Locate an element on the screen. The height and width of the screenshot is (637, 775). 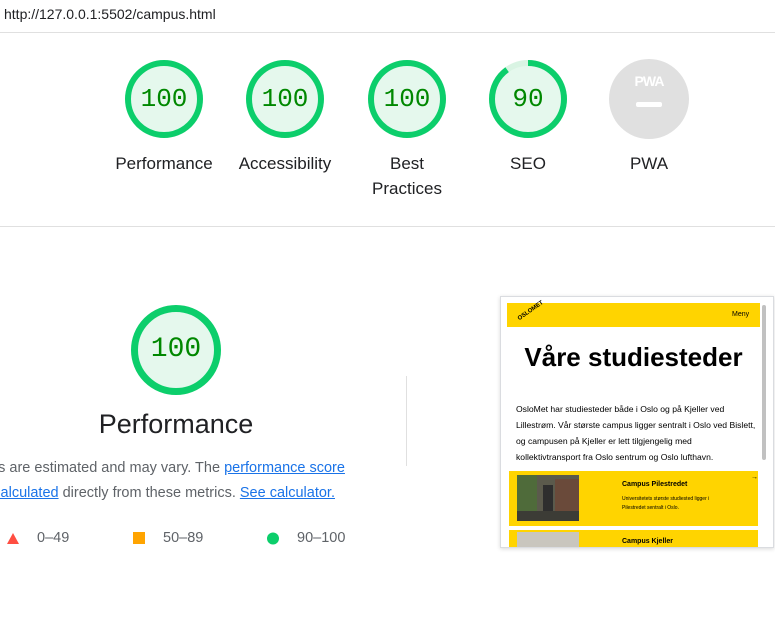
gauge-label-accessibility: Accessibility is located at coordinates (285, 163).